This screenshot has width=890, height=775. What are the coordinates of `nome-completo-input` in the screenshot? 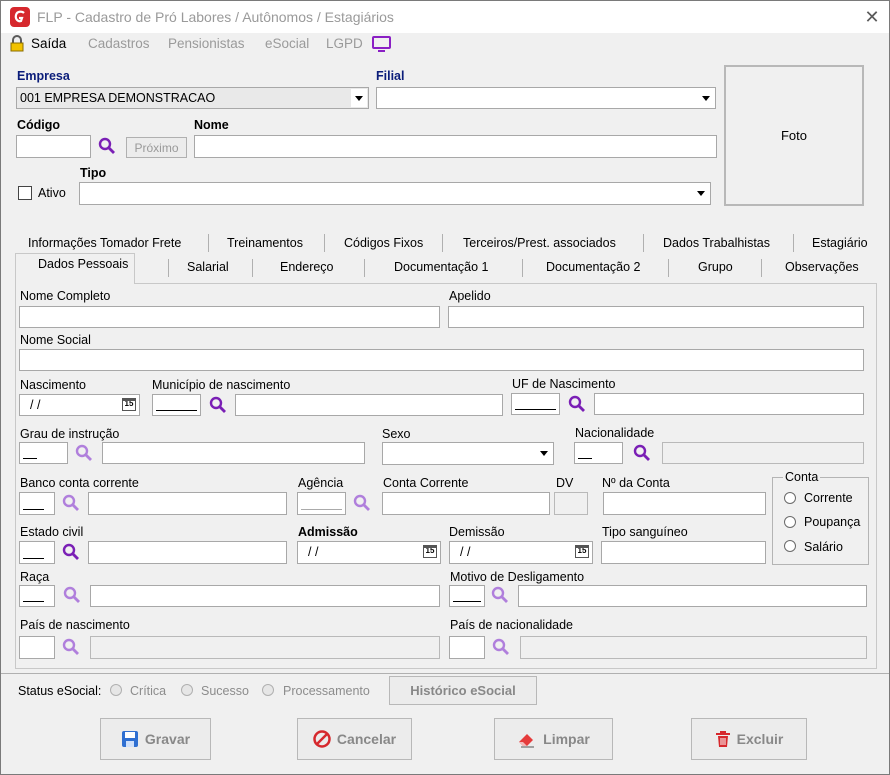 It's located at (229, 317).